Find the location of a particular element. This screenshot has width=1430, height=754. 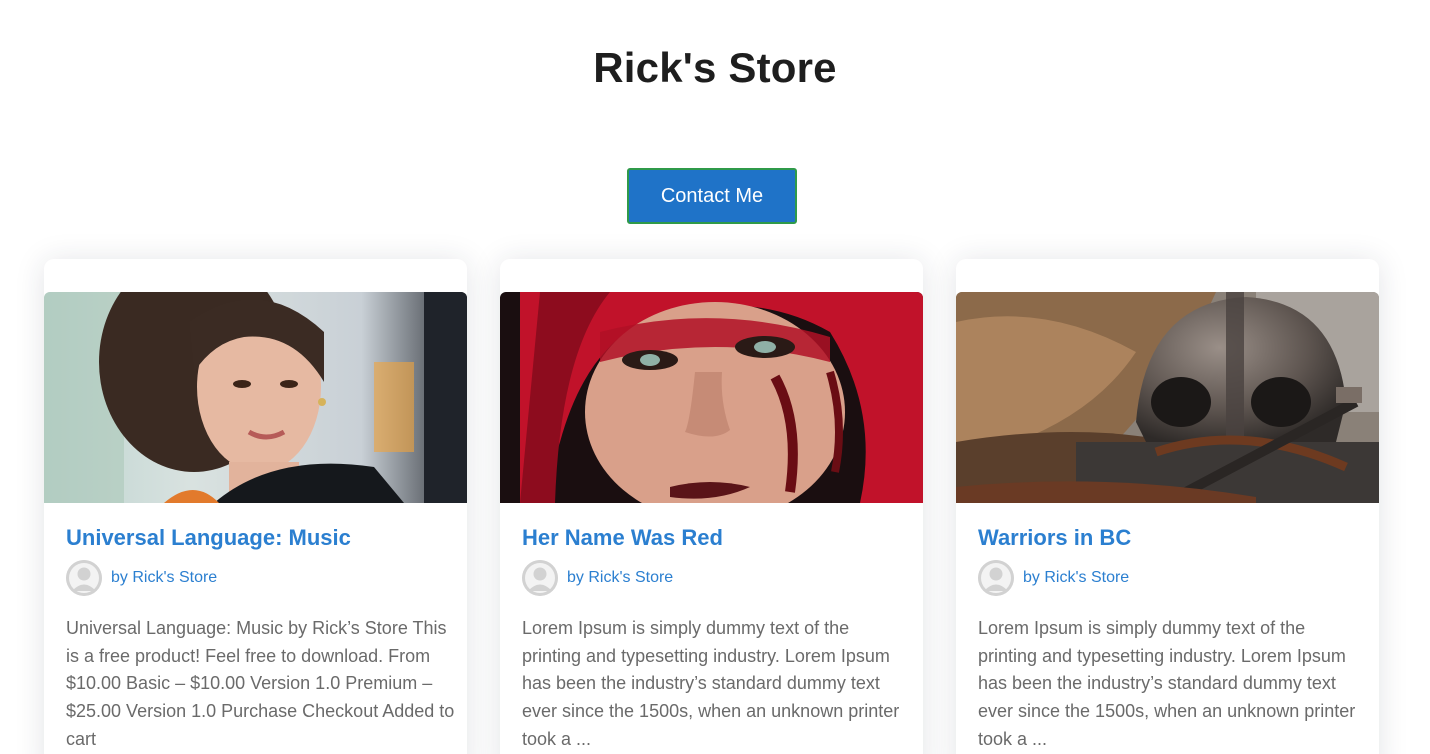

product-image-music is located at coordinates (255, 397).